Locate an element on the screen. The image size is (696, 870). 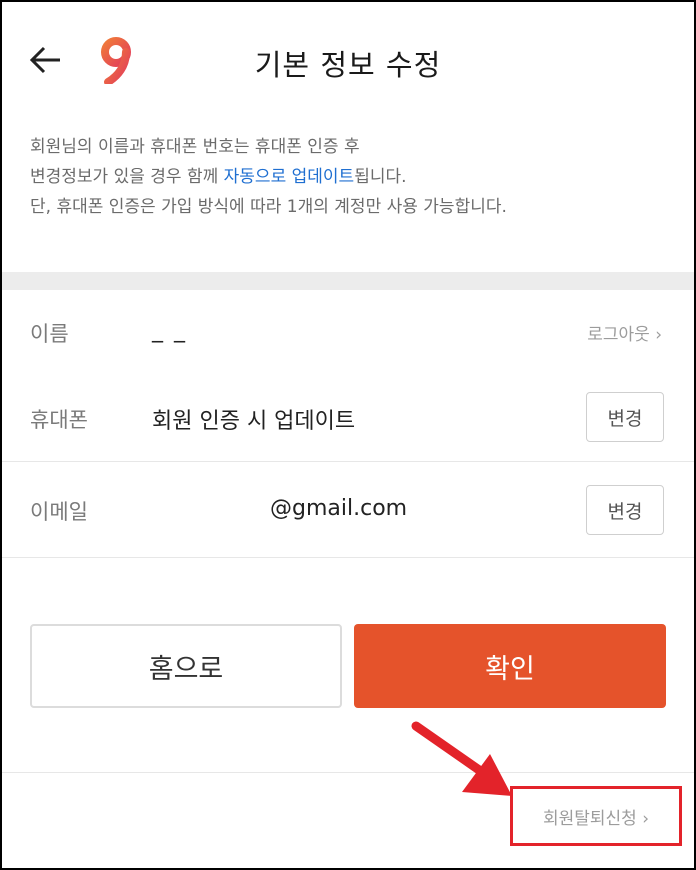
email-change-button: 변경 is located at coordinates (625, 510).